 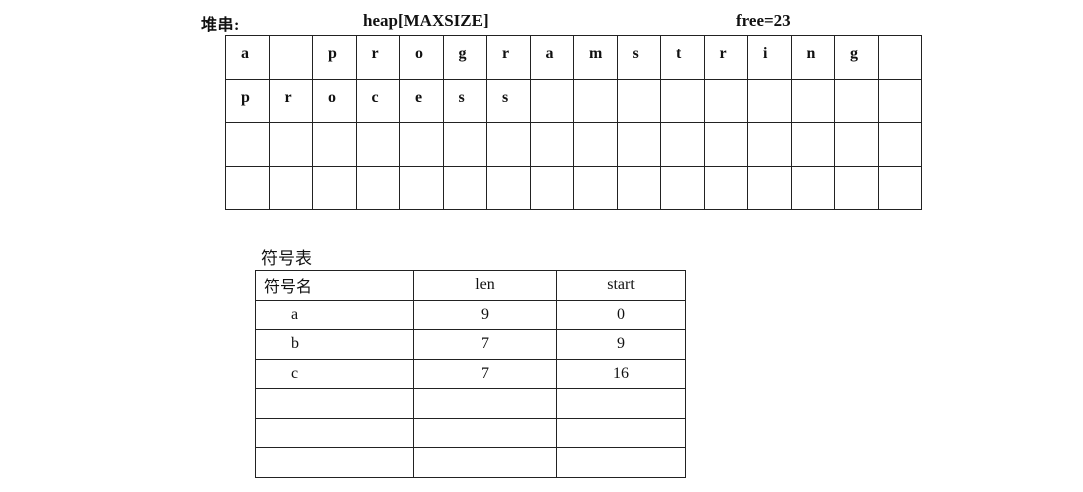 What do you see at coordinates (679, 53) in the screenshot?
I see `heap-cell-char: t` at bounding box center [679, 53].